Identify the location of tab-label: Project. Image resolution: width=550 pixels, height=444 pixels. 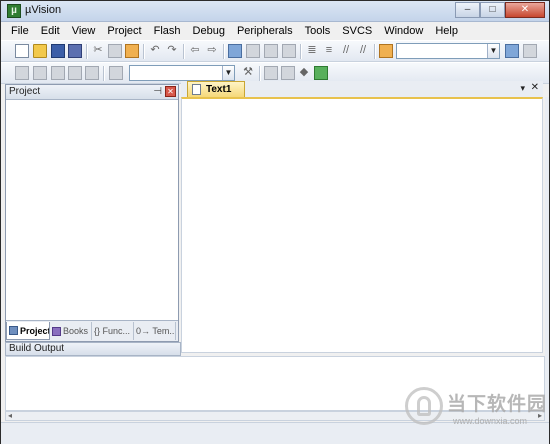
(35, 330).